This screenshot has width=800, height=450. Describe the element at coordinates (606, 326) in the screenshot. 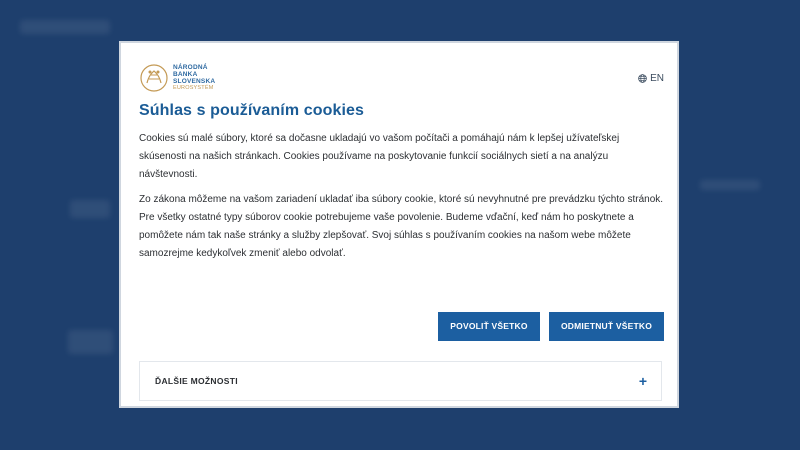

I see `reject-all-button: ODMIETNUŤ VŠETKO` at that location.